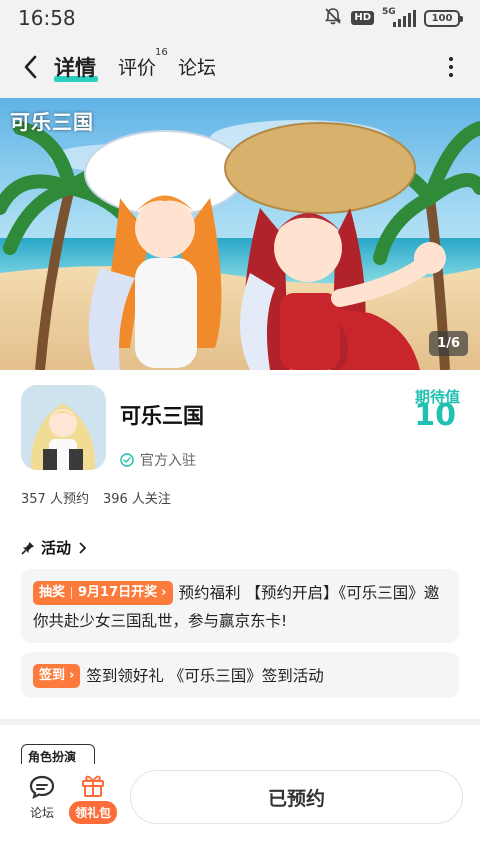 This screenshot has width=480, height=854. I want to click on verified-check-icon, so click(127, 460).